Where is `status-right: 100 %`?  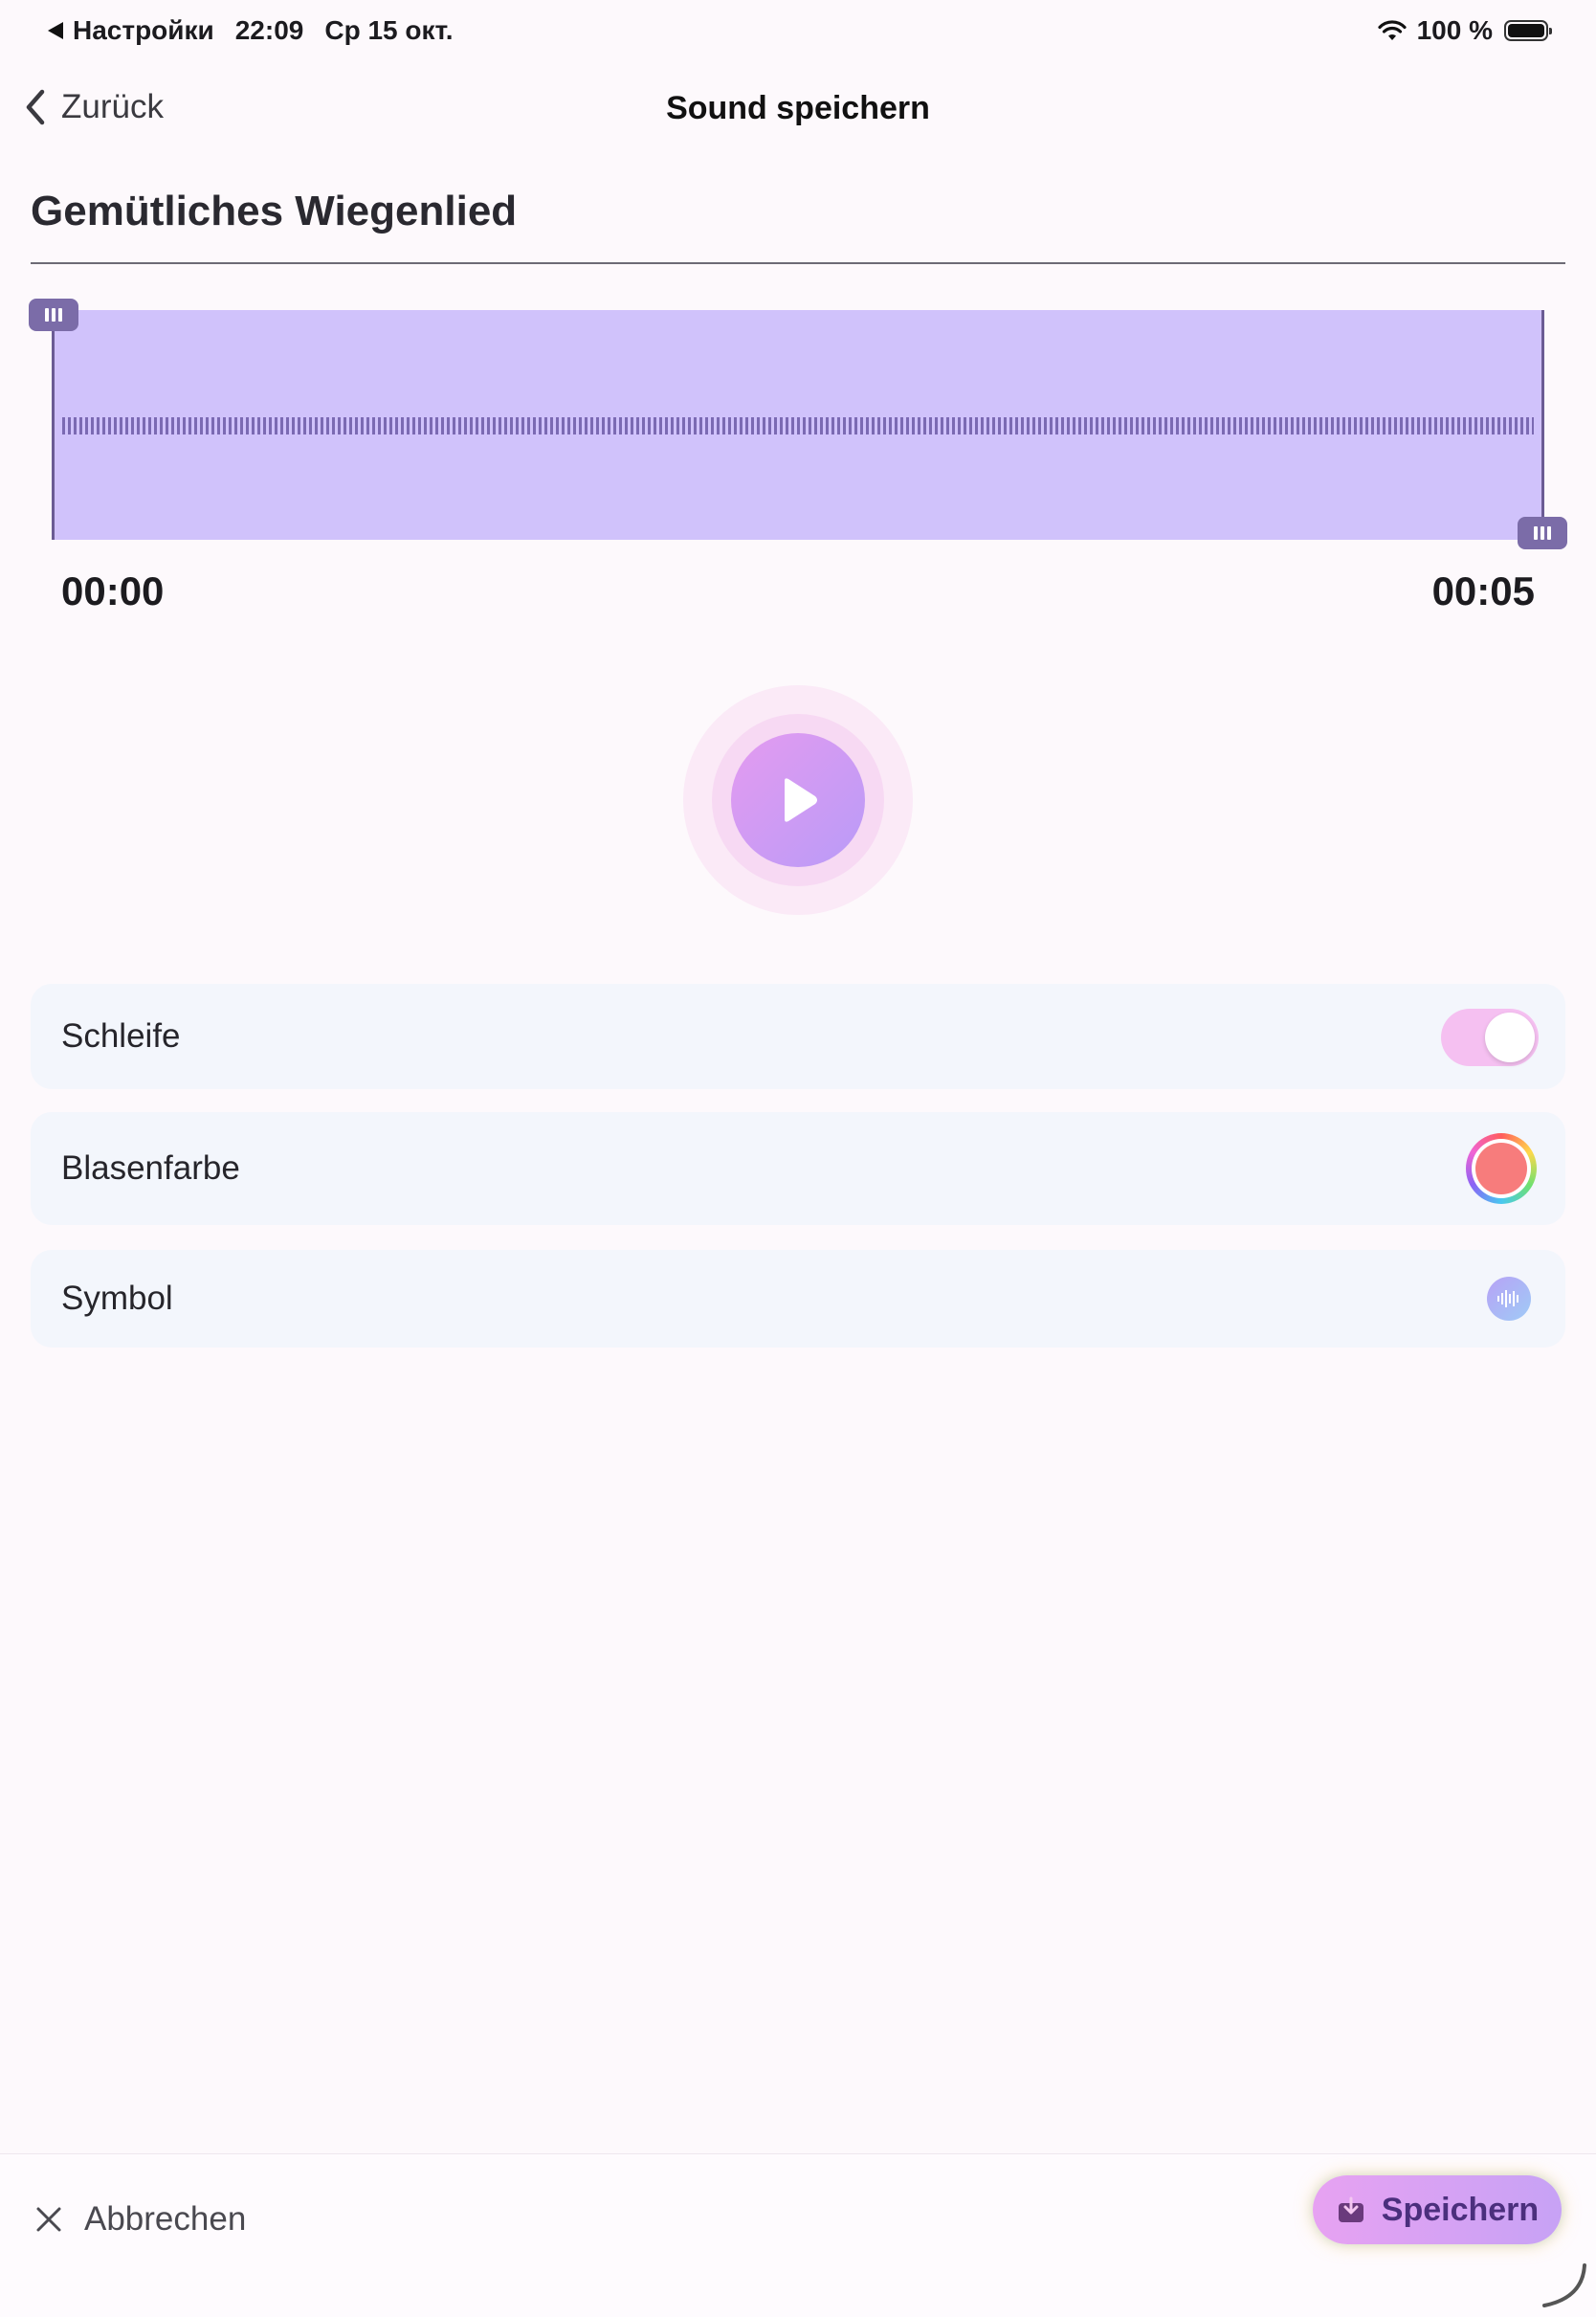
status-right: 100 % is located at coordinates (1465, 30).